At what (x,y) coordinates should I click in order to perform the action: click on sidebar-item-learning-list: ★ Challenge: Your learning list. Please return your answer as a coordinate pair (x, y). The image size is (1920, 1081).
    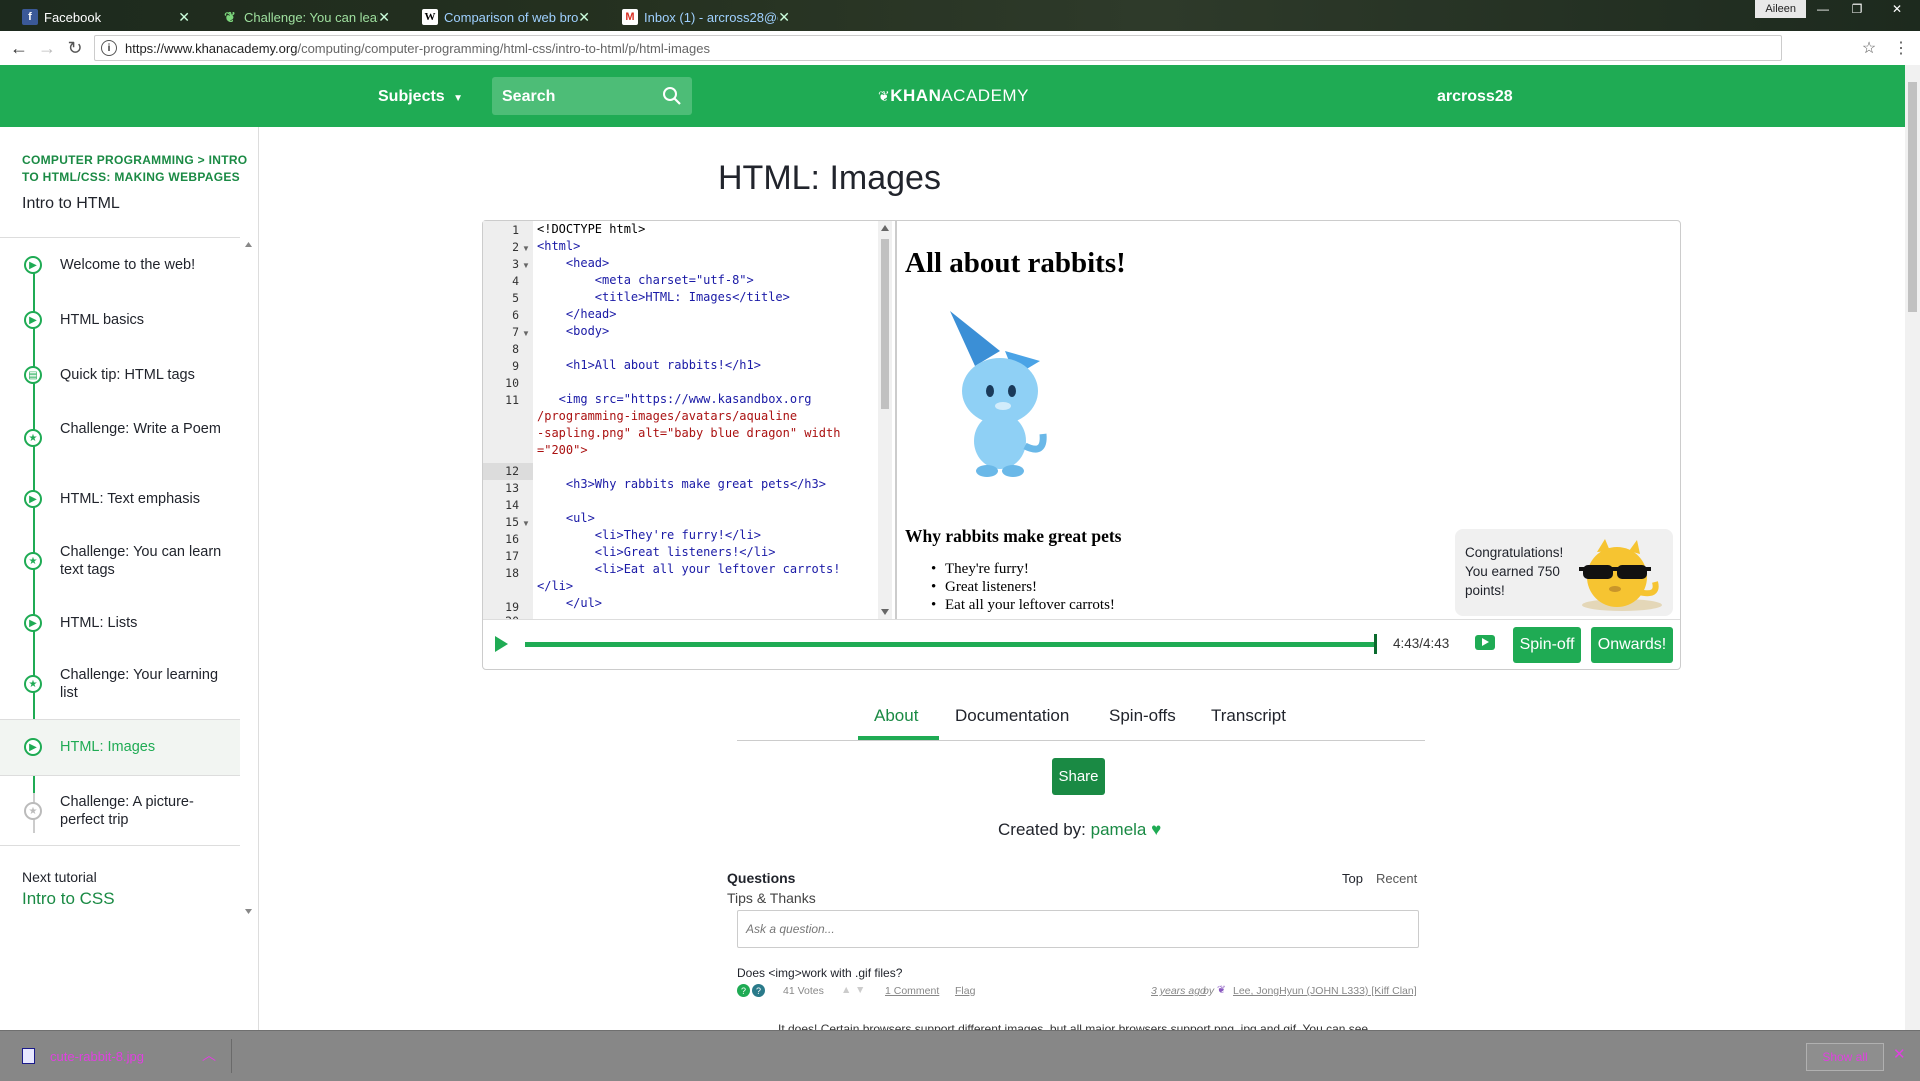
    Looking at the image, I should click on (120, 684).